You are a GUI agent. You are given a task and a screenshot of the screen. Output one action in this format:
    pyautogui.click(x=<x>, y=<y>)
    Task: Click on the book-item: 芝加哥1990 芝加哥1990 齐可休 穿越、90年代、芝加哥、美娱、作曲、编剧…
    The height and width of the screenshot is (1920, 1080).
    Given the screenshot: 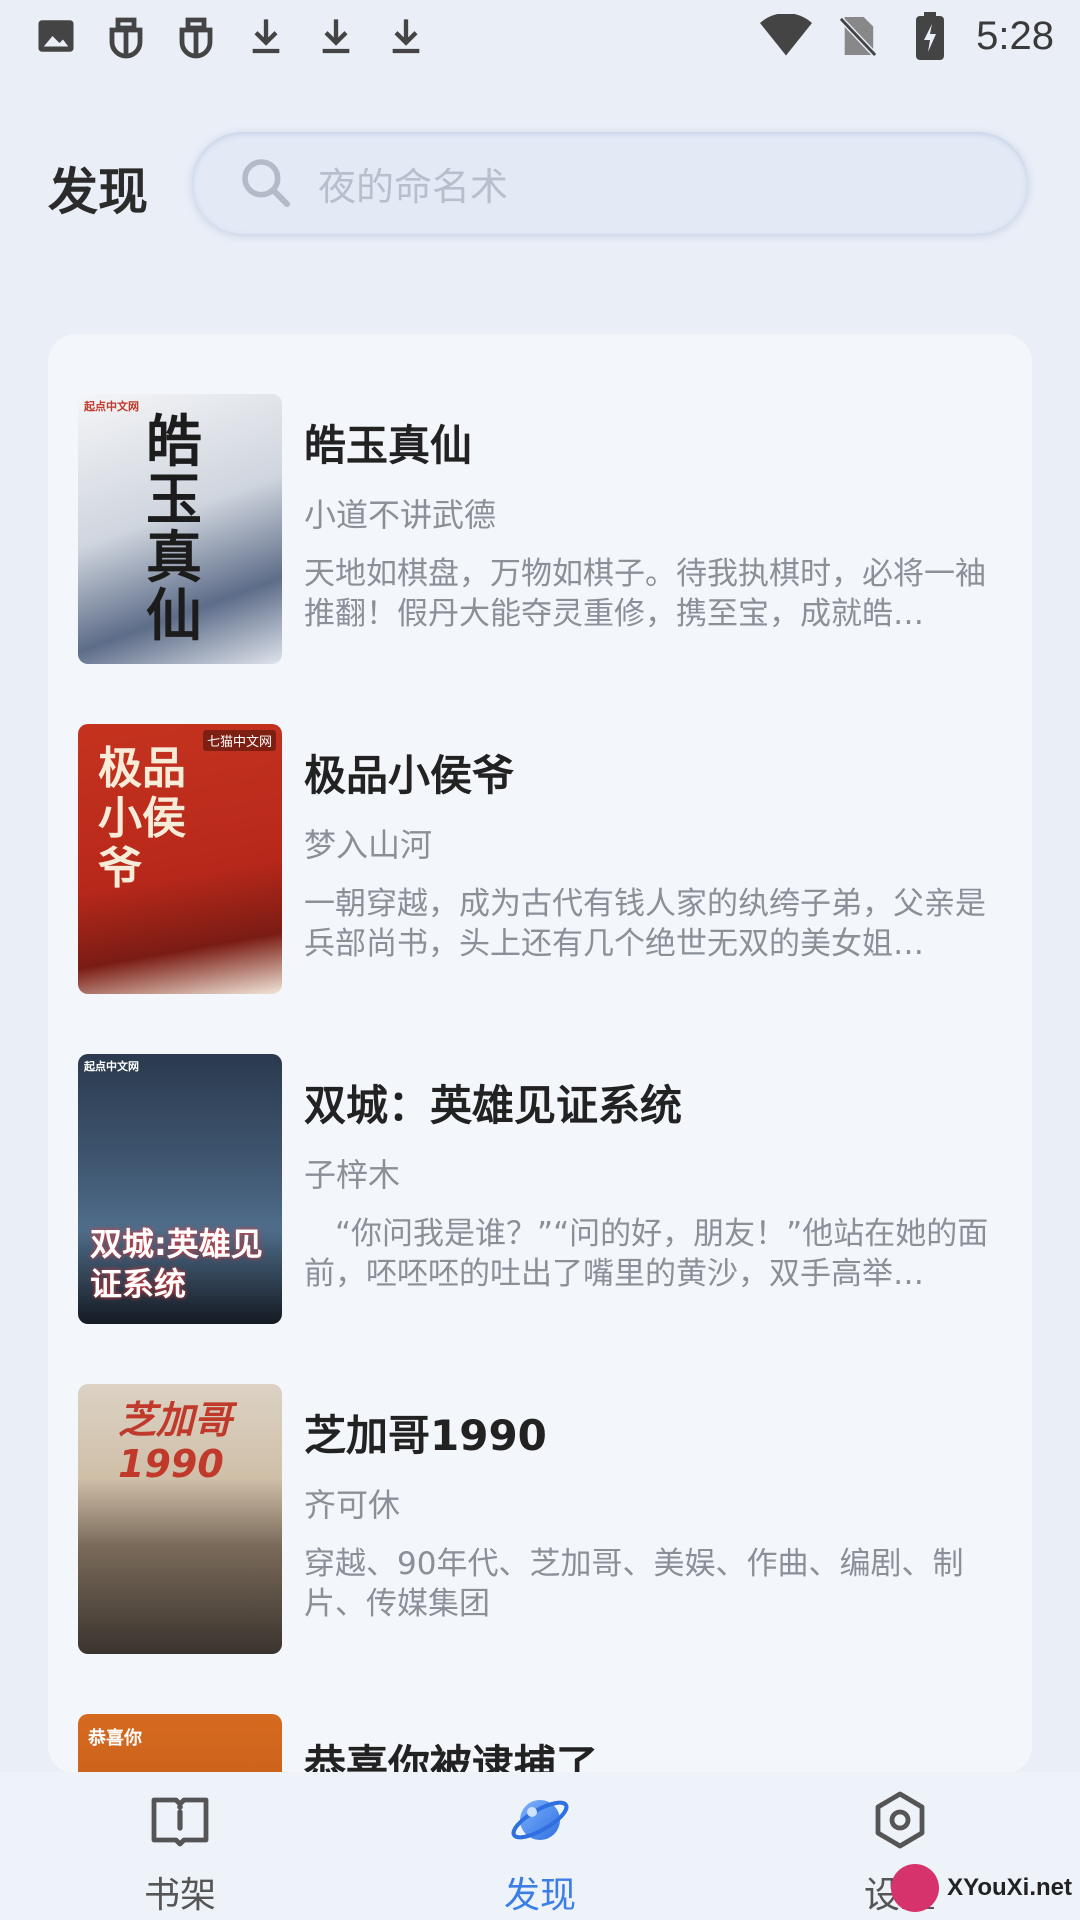 What is the action you would take?
    pyautogui.click(x=540, y=1519)
    